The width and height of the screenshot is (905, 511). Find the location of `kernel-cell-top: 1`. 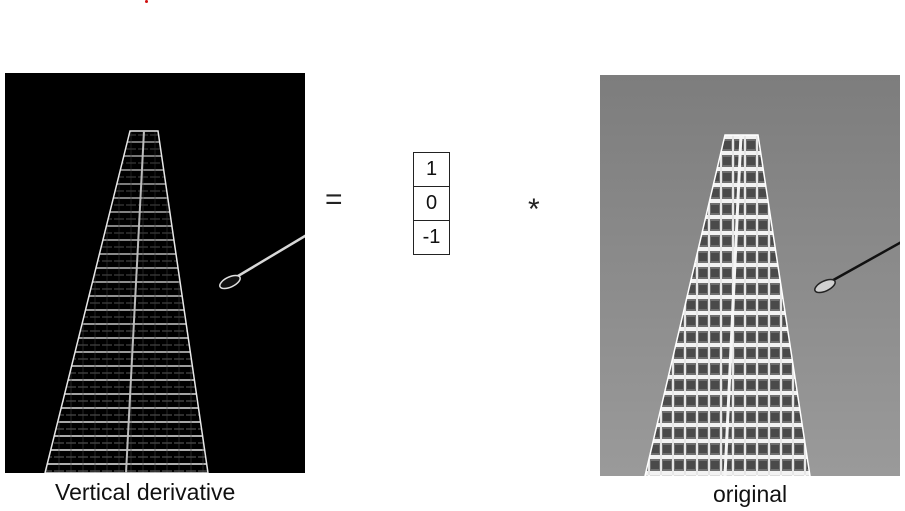

kernel-cell-top: 1 is located at coordinates (431, 169).